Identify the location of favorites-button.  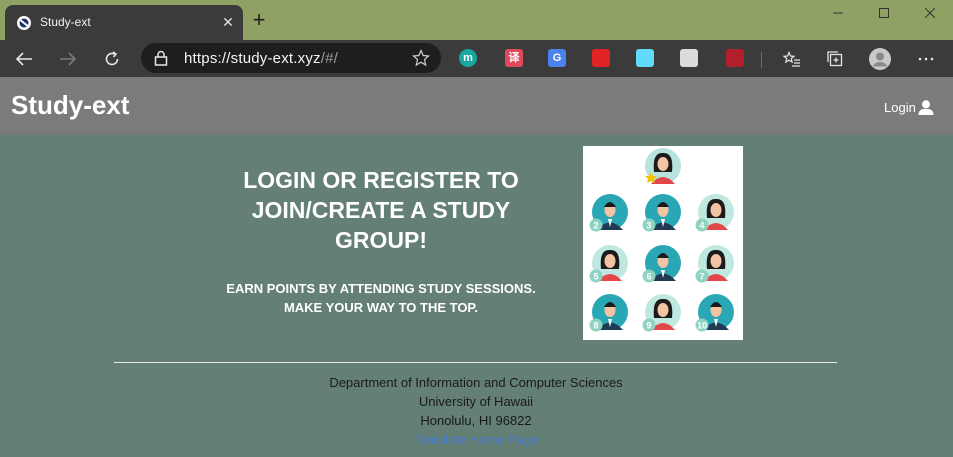
(792, 59).